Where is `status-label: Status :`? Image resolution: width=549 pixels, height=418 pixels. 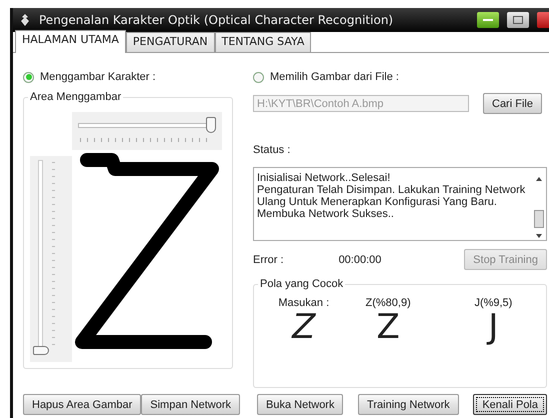 status-label: Status : is located at coordinates (272, 150).